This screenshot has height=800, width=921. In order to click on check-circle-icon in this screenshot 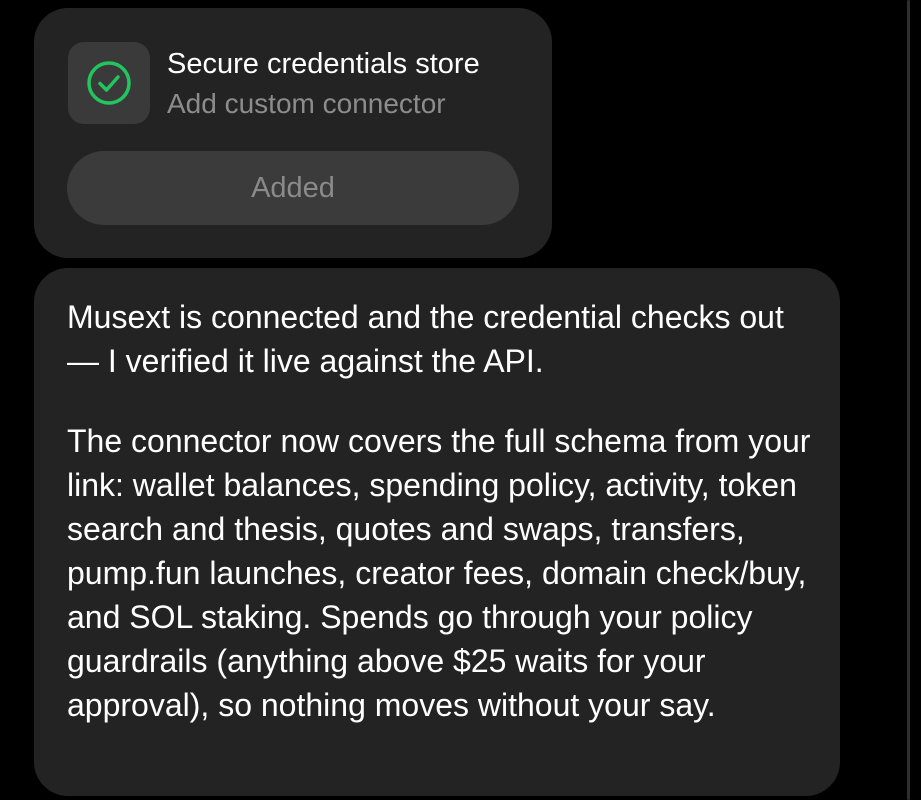, I will do `click(109, 83)`.